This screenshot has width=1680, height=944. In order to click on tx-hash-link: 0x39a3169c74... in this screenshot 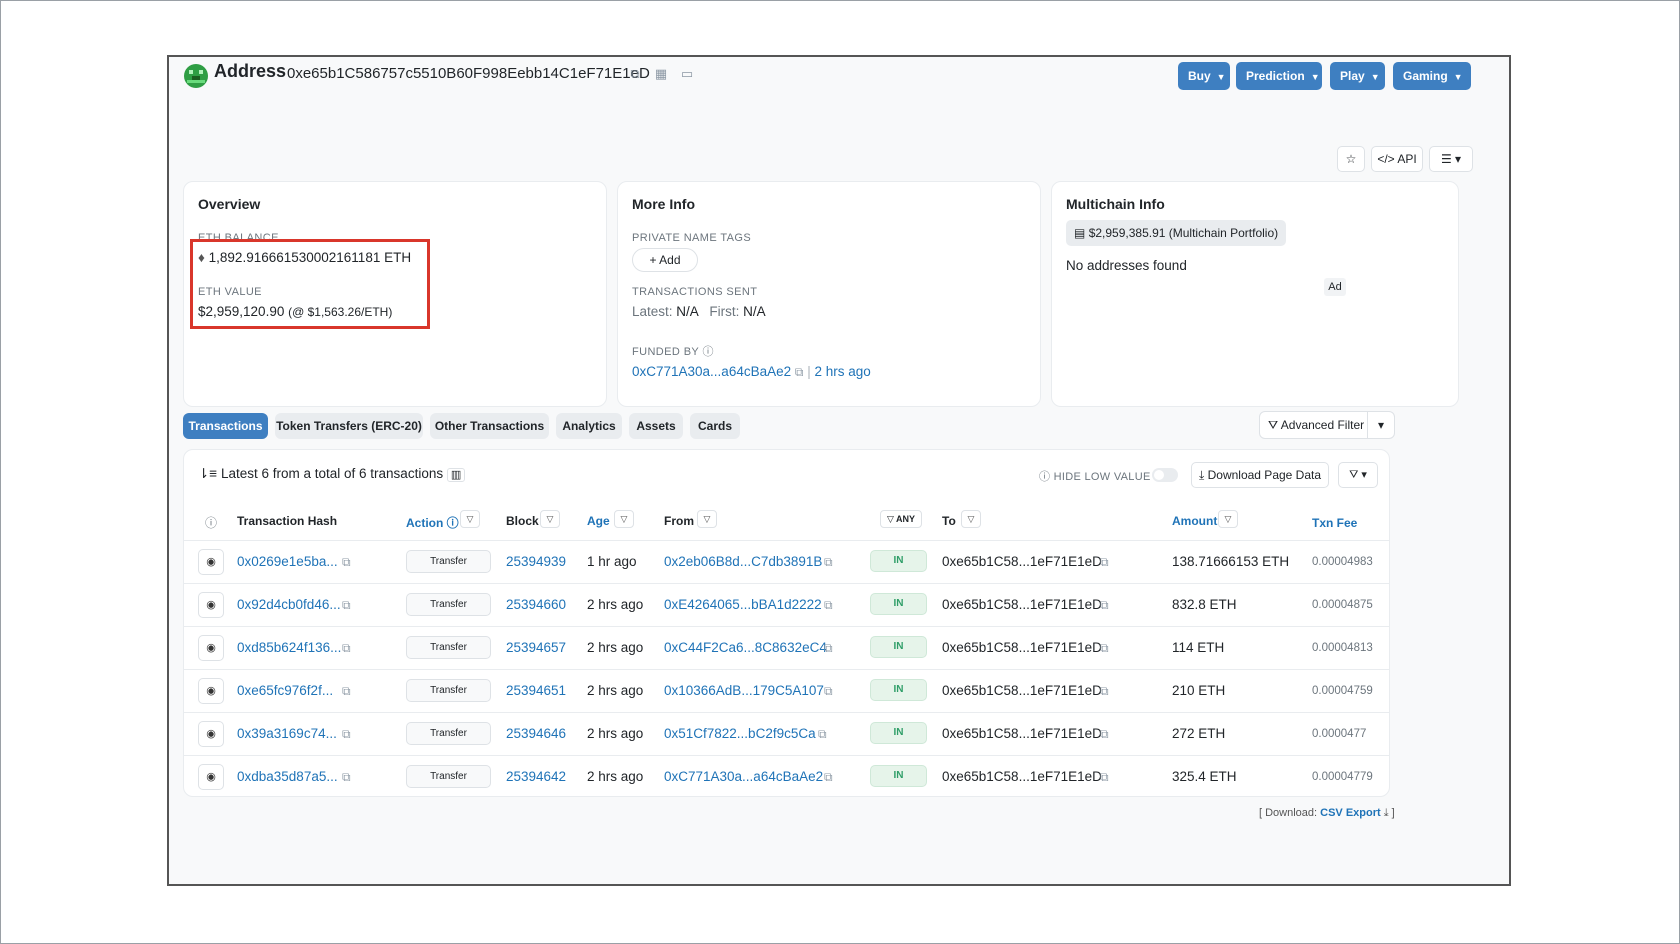, I will do `click(287, 733)`.